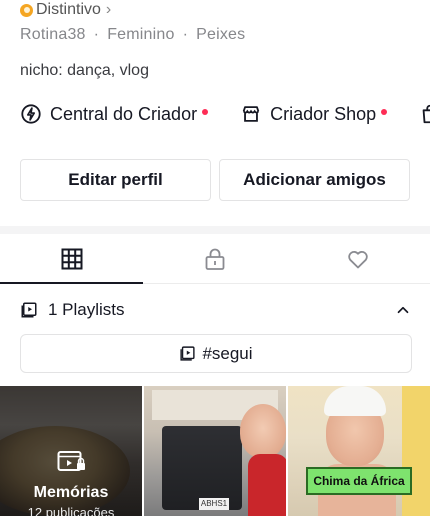 This screenshot has height=516, width=430. I want to click on creator-center-icon, so click(31, 114).